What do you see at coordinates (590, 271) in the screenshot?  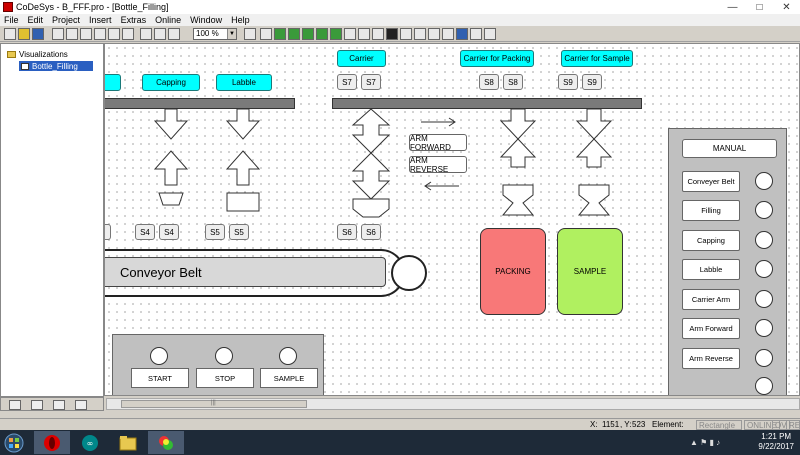 I see `sample-station: SAMPLE` at bounding box center [590, 271].